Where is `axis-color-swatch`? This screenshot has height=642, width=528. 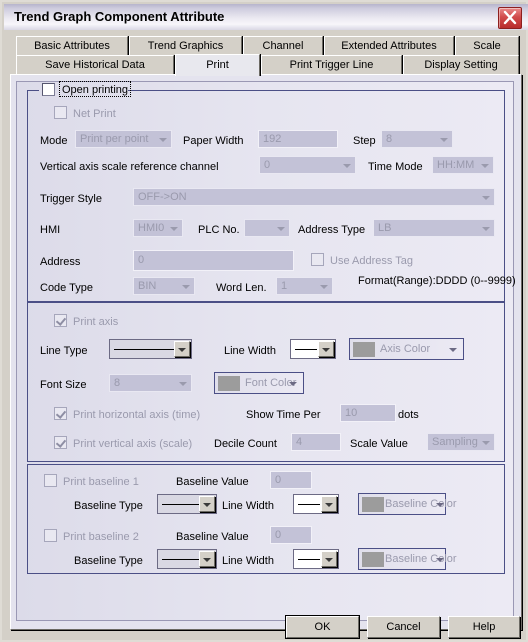
axis-color-swatch is located at coordinates (364, 349).